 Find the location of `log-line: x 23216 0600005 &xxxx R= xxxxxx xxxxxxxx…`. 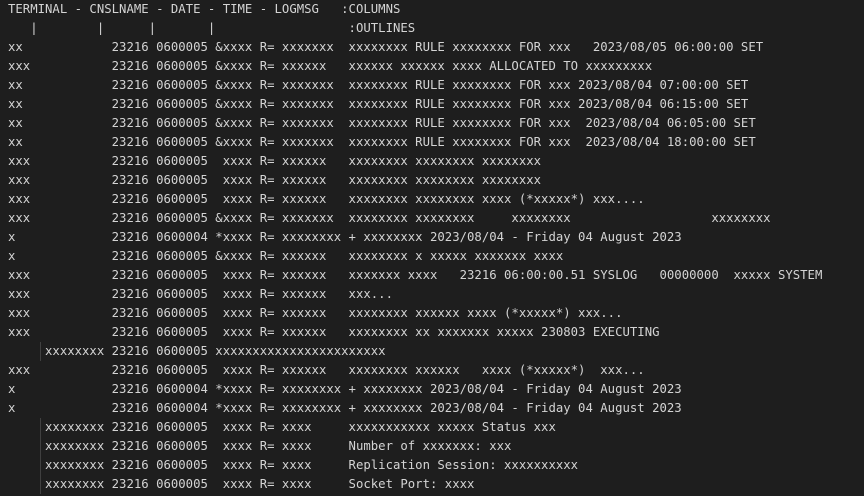

log-line: x 23216 0600005 &xxxx R= xxxxxx xxxxxxxx… is located at coordinates (286, 256).